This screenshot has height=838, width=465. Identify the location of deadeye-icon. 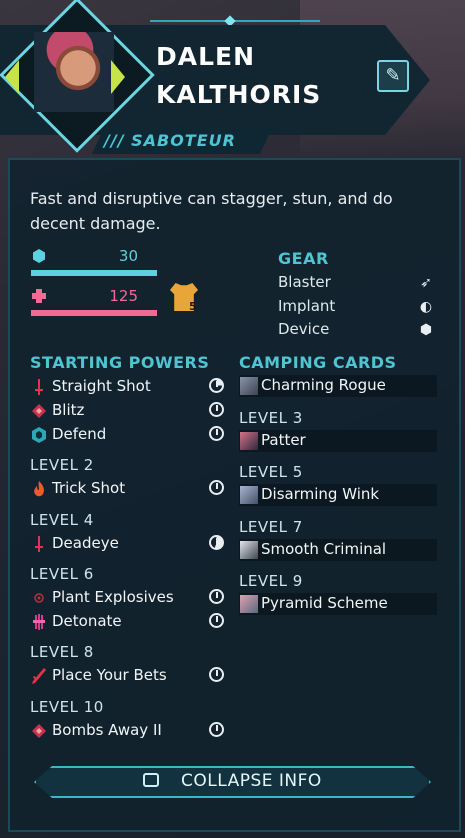
(39, 544).